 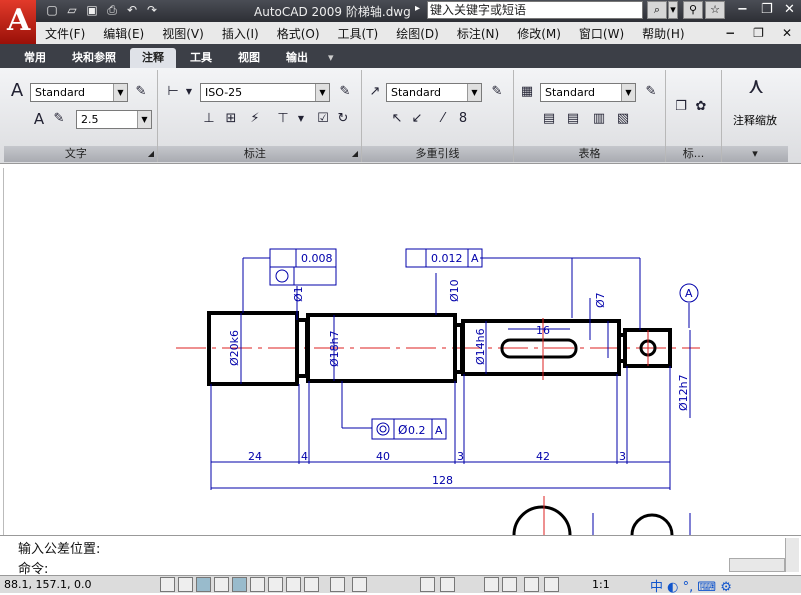 I want to click on search-dropdown-icon: ▾, so click(x=673, y=10).